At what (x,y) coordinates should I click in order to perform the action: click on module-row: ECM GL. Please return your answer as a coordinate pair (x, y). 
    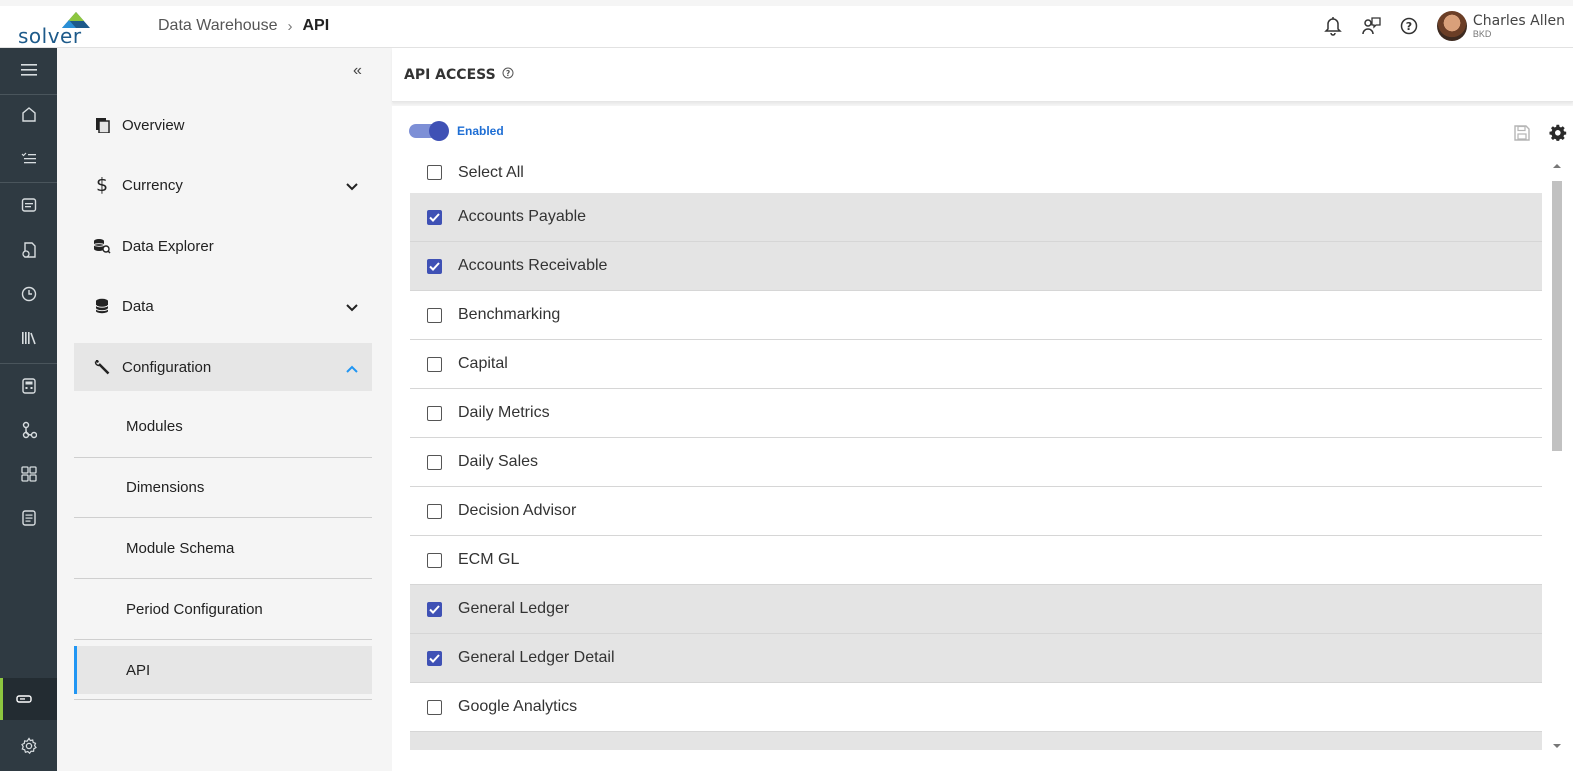
    Looking at the image, I should click on (976, 560).